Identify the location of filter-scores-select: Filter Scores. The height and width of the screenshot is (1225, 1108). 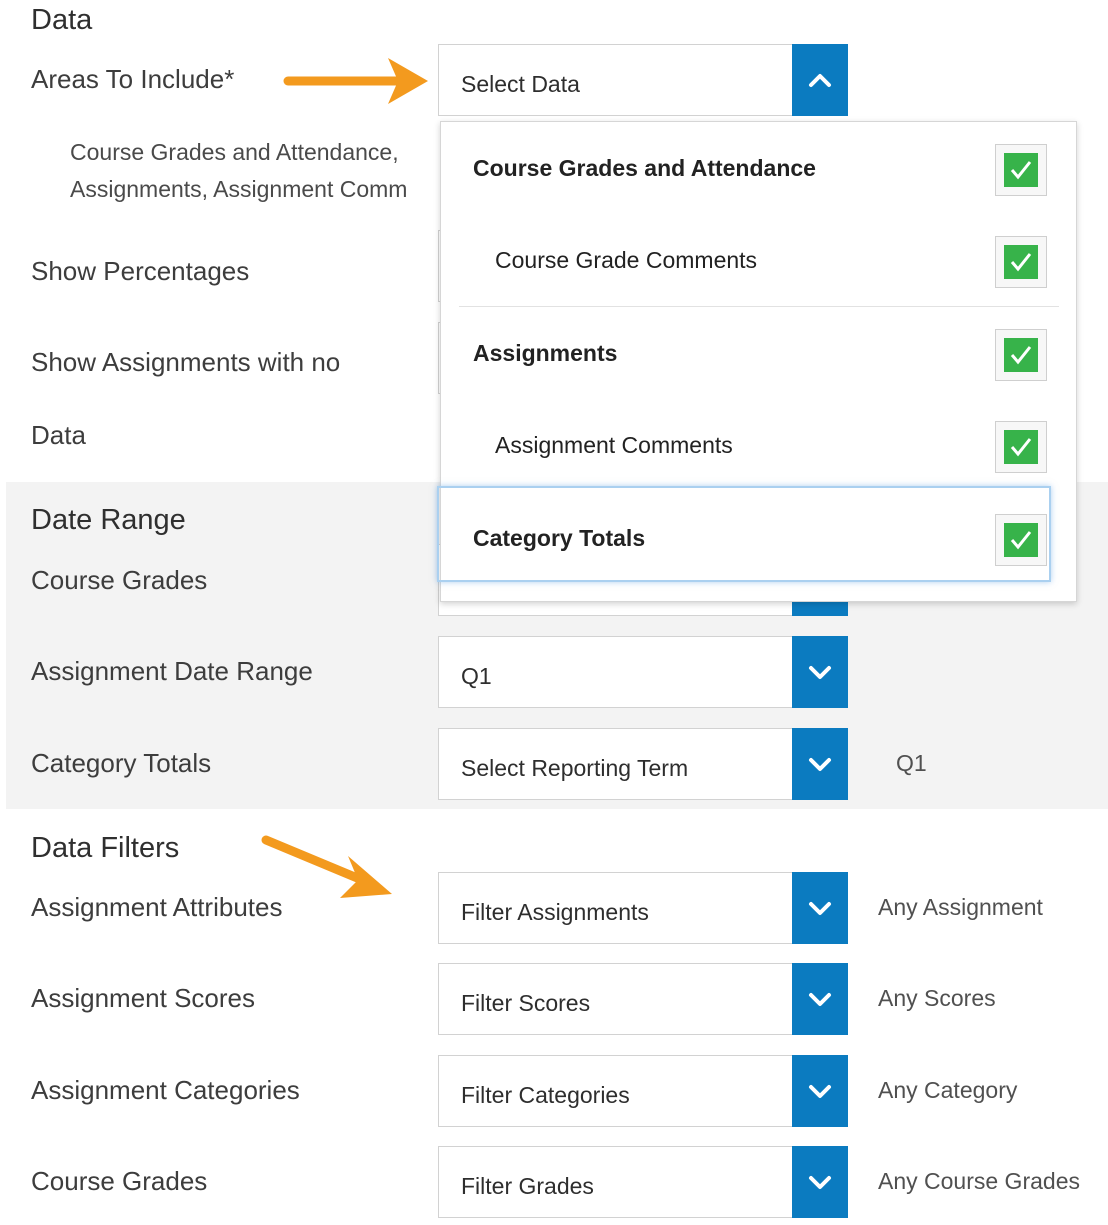
(643, 999).